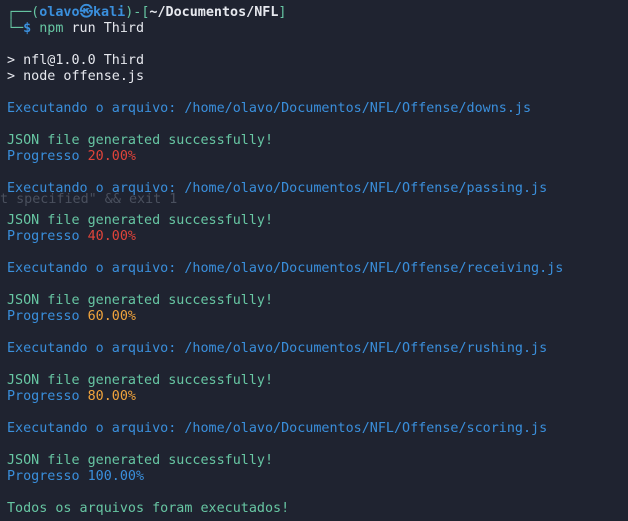 The height and width of the screenshot is (521, 628). Describe the element at coordinates (140, 380) in the screenshot. I see `success-line-4: JSON file generated successfully!` at that location.